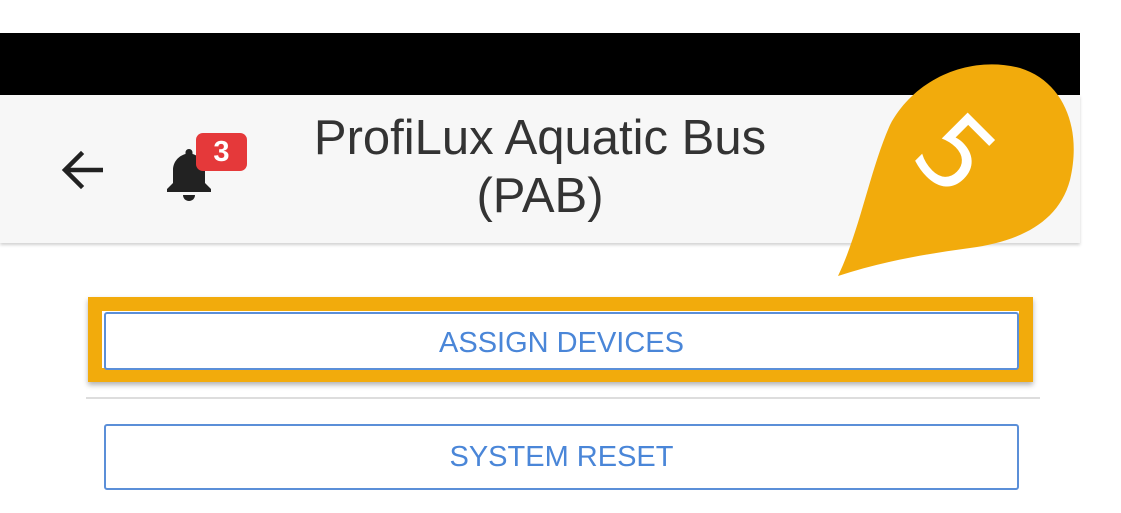  What do you see at coordinates (540, 167) in the screenshot?
I see `page-title: ProfiLux Aquatic Bus (PAB)` at bounding box center [540, 167].